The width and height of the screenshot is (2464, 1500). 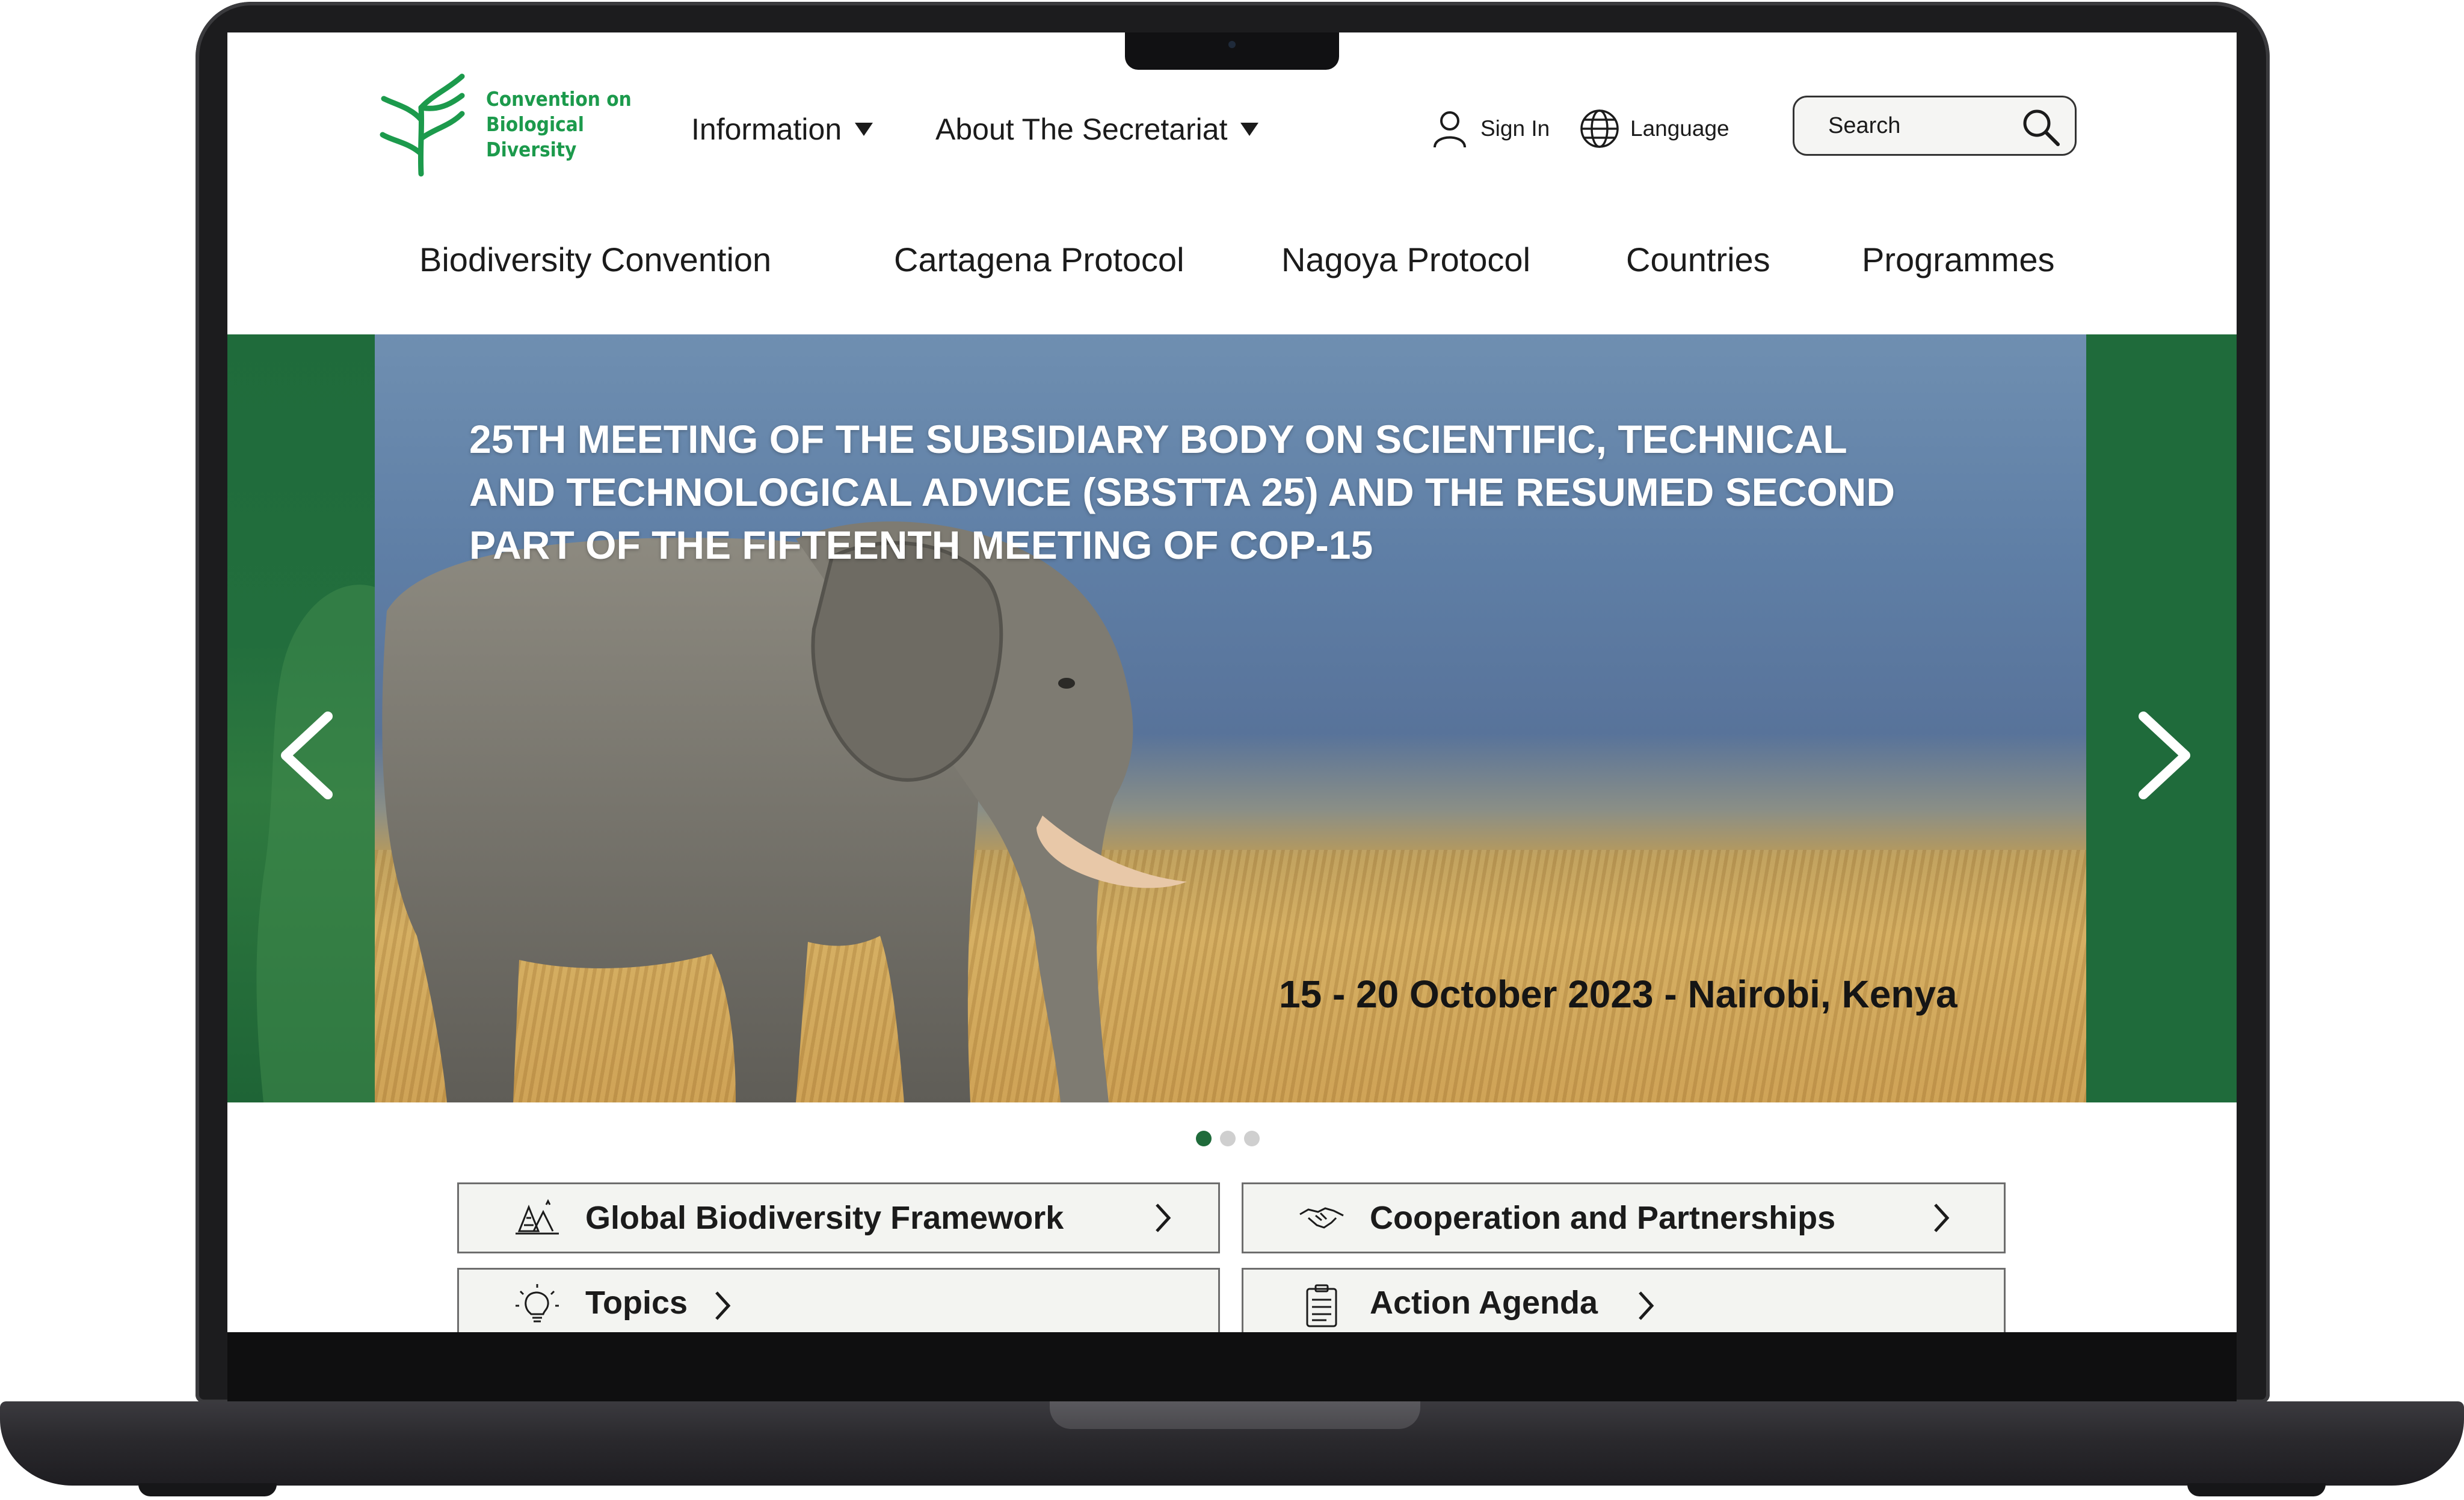 What do you see at coordinates (785, 812) in the screenshot?
I see `elephant-illustration` at bounding box center [785, 812].